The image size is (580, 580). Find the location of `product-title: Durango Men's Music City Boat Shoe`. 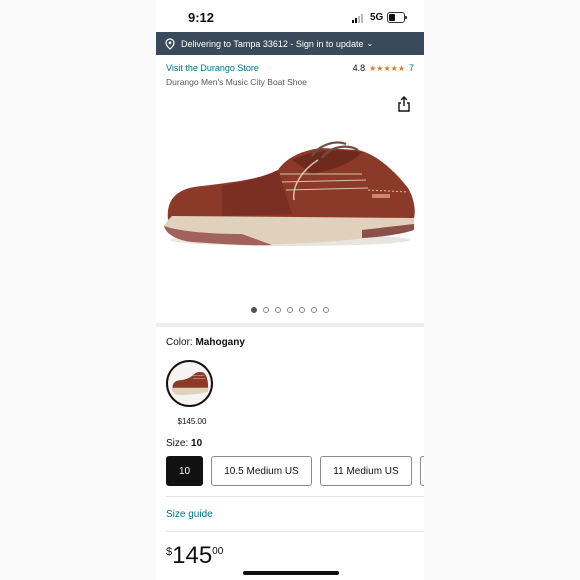

product-title: Durango Men's Music City Boat Shoe is located at coordinates (236, 82).